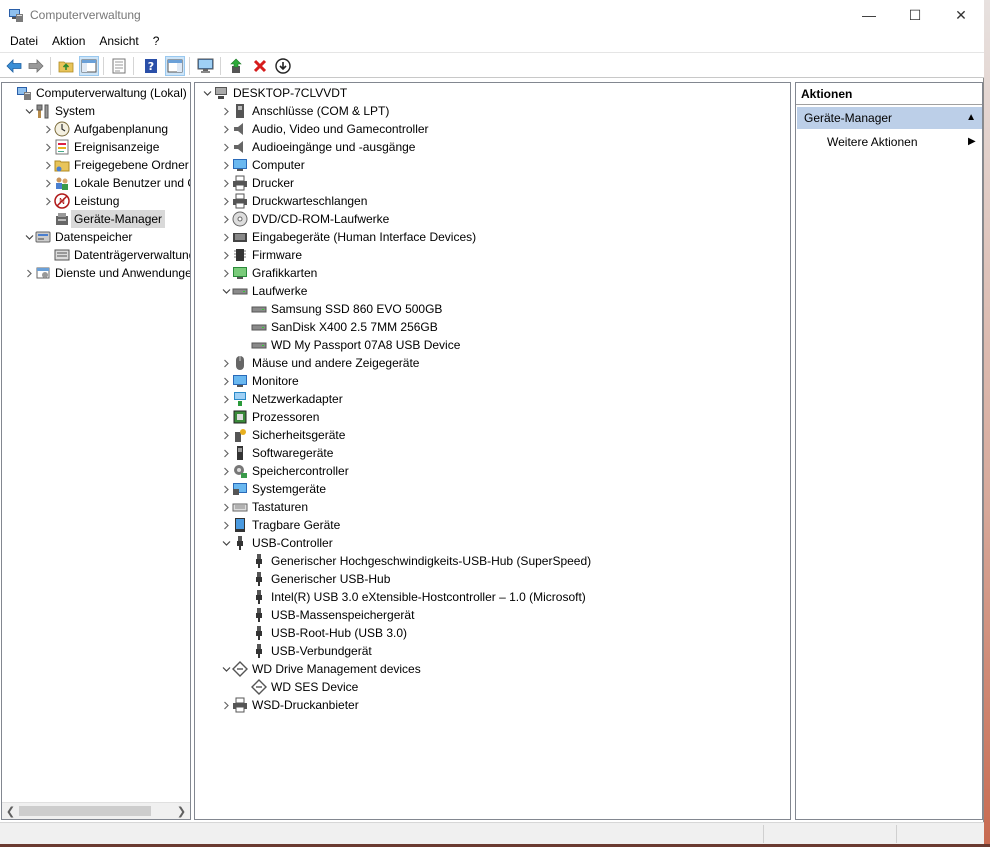 This screenshot has height=847, width=990. What do you see at coordinates (77, 237) in the screenshot?
I see `nav-datenspeicher: Datenspeicher` at bounding box center [77, 237].